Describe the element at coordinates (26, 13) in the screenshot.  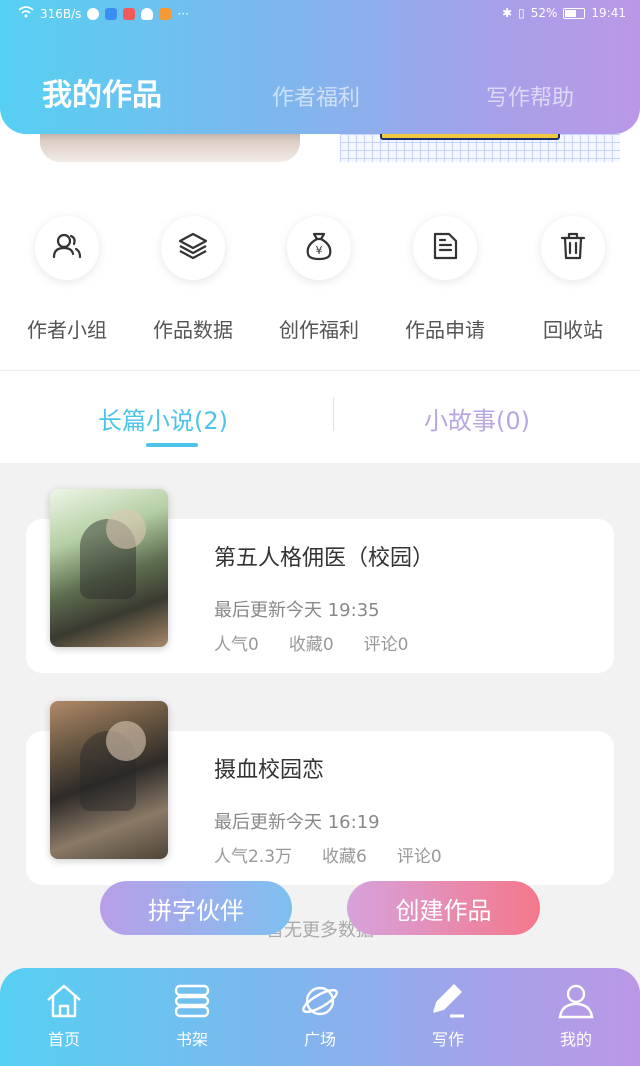
I see `wifi-icon` at that location.